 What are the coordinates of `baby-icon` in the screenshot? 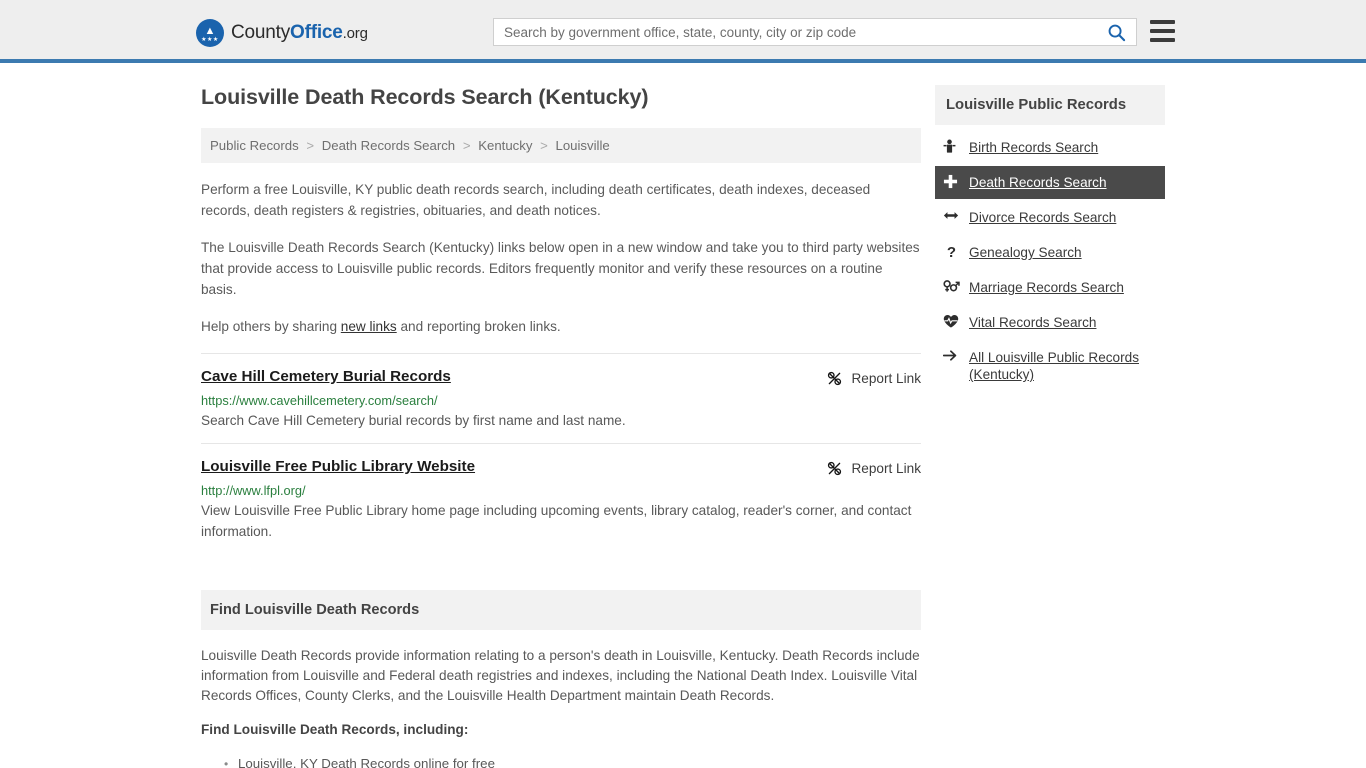 It's located at (951, 146).